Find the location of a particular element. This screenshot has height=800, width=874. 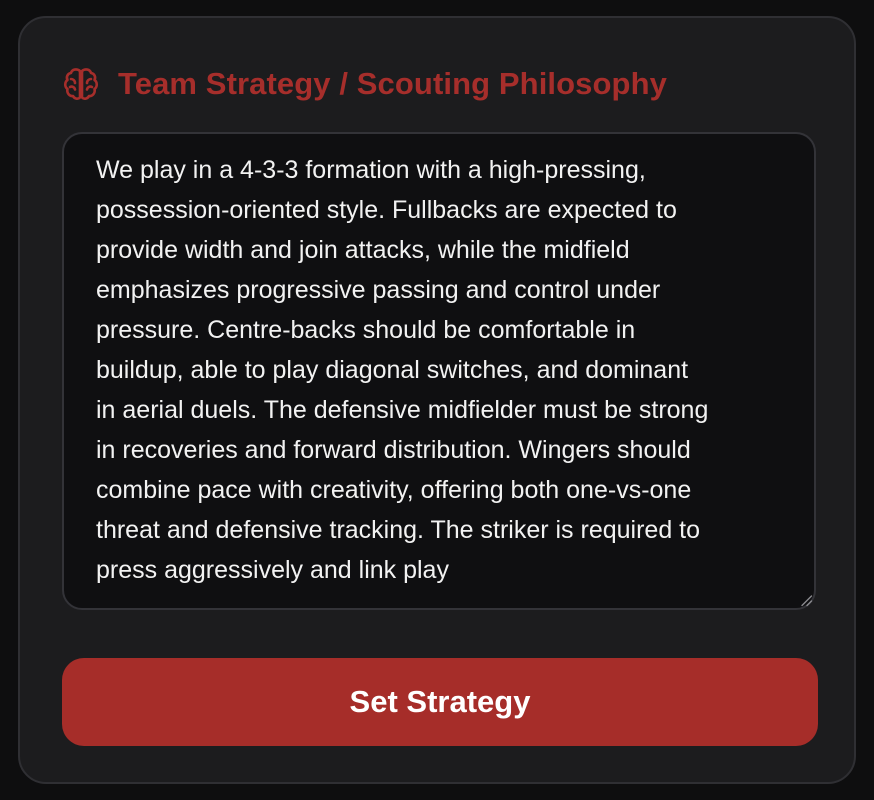

panel-header: Team Strategy / Scouting Philosophy is located at coordinates (364, 84).